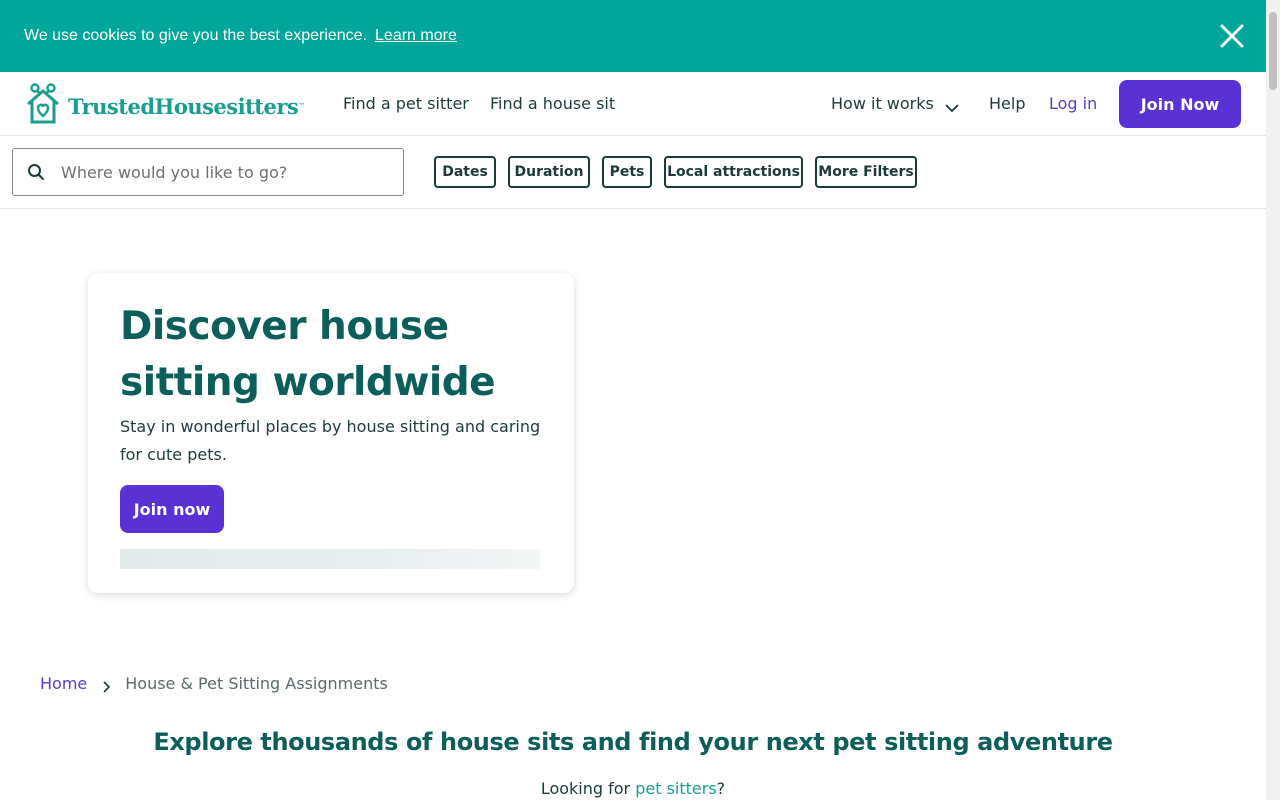 The width and height of the screenshot is (1280, 800). Describe the element at coordinates (675, 788) in the screenshot. I see `pet-sitters-link: pet sitters` at that location.